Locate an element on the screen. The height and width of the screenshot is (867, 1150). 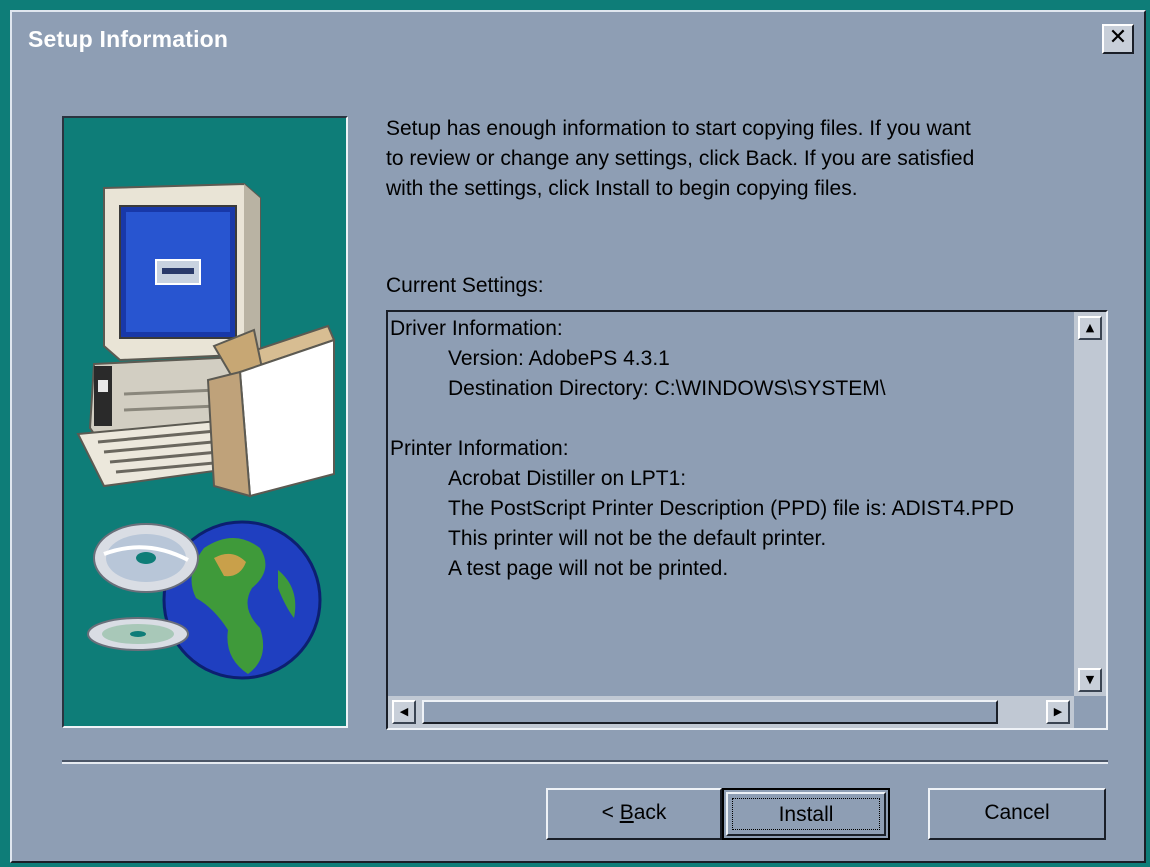
back-button-label: ack is located at coordinates (650, 812).